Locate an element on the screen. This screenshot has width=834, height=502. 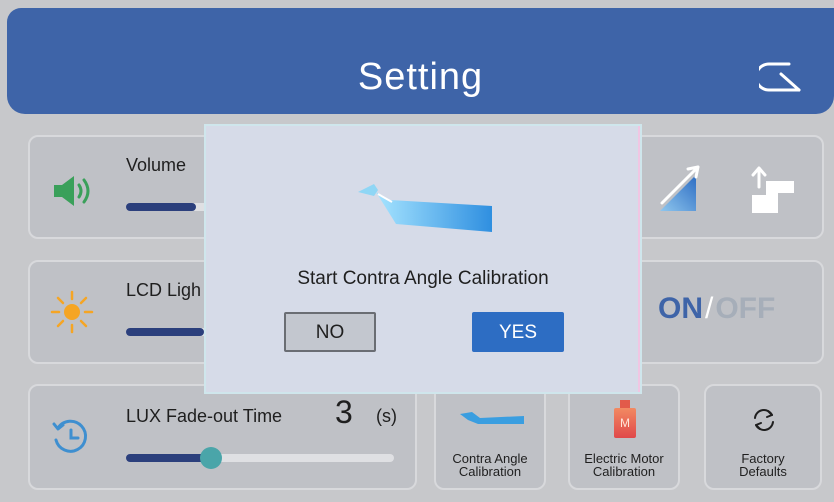
reset-icon is located at coordinates (764, 420).